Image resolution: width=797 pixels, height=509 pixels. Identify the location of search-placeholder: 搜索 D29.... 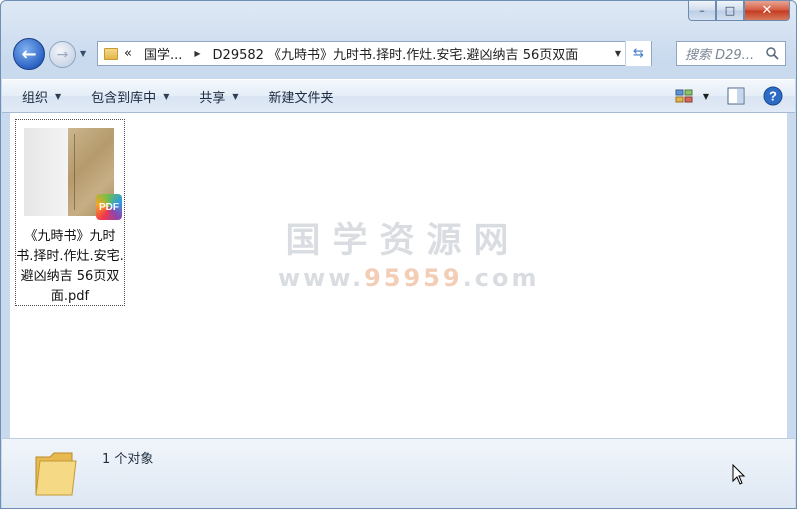
(720, 55).